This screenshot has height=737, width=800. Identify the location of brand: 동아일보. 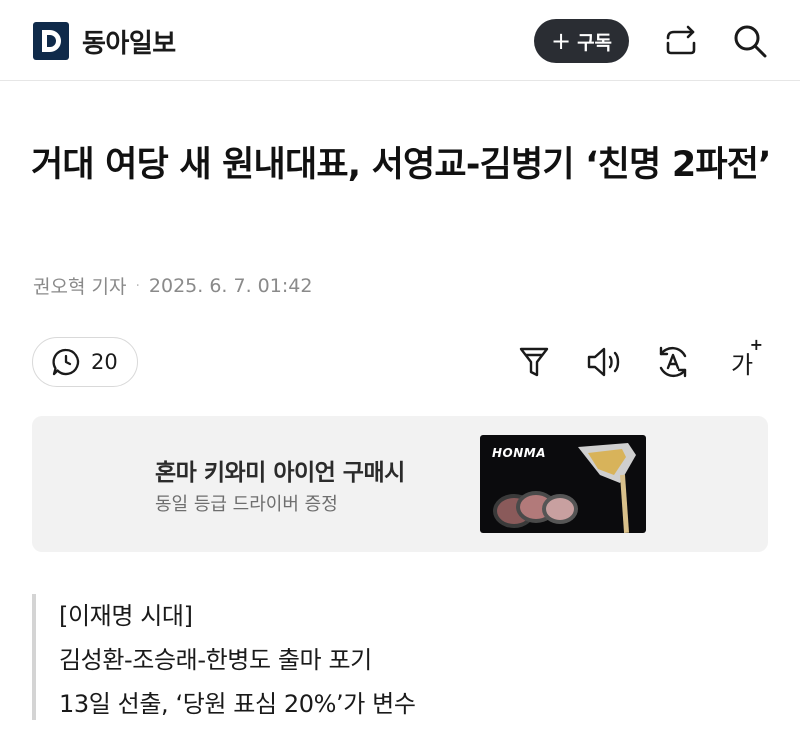
(104, 41).